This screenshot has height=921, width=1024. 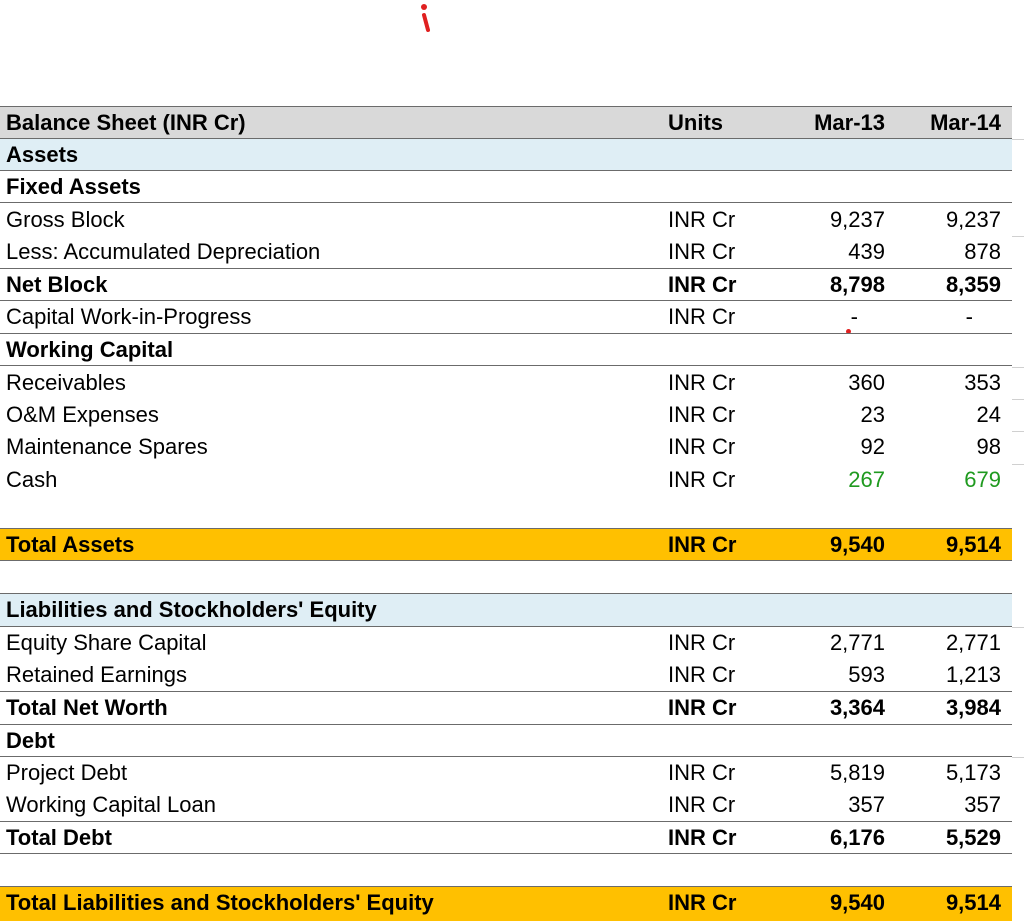 What do you see at coordinates (965, 123) in the screenshot?
I see `col-header-mar14: Mar-14` at bounding box center [965, 123].